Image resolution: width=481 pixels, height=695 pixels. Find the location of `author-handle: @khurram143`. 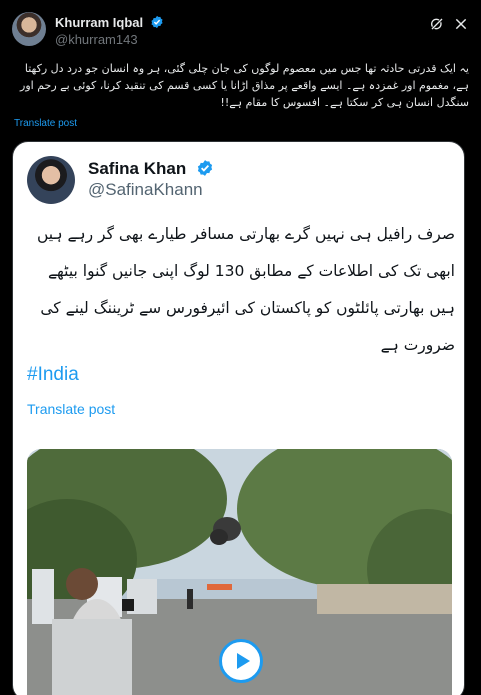

author-handle: @khurram143 is located at coordinates (96, 39).